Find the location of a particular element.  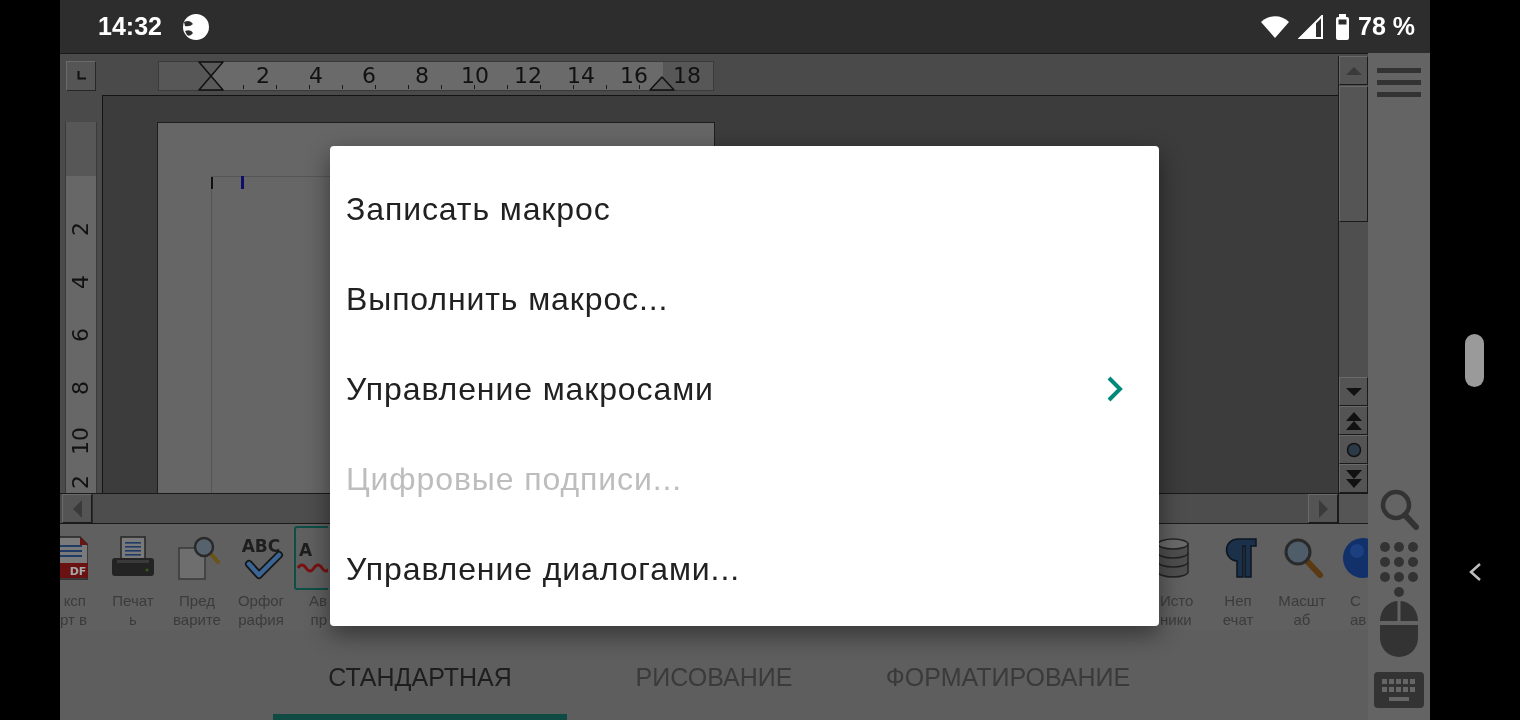

ruler-number: 16 is located at coordinates (634, 75).